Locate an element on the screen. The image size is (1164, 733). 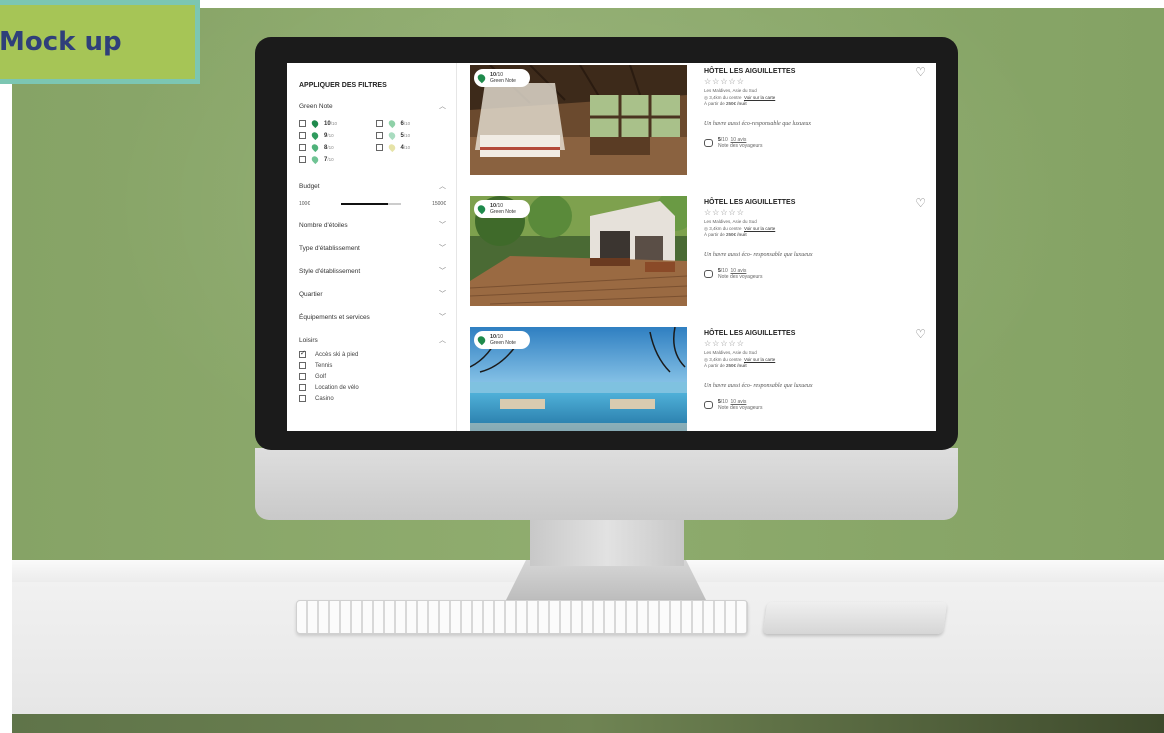
filter-section-header: Nombre d'étoiles ﹀ is located at coordinates (372, 225).